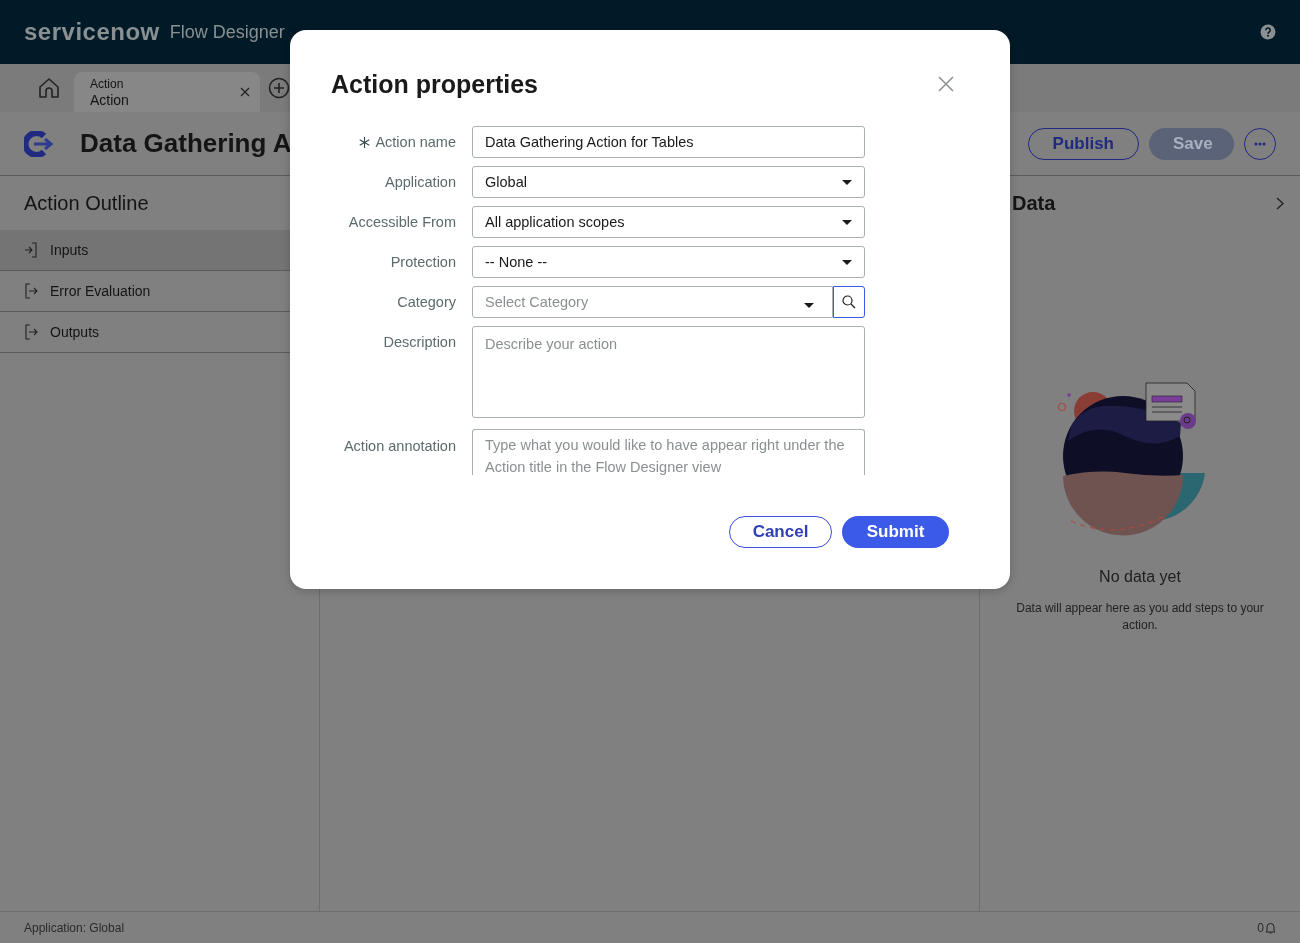 The height and width of the screenshot is (943, 1300). I want to click on dropdown-field: All application scopes, so click(668, 222).